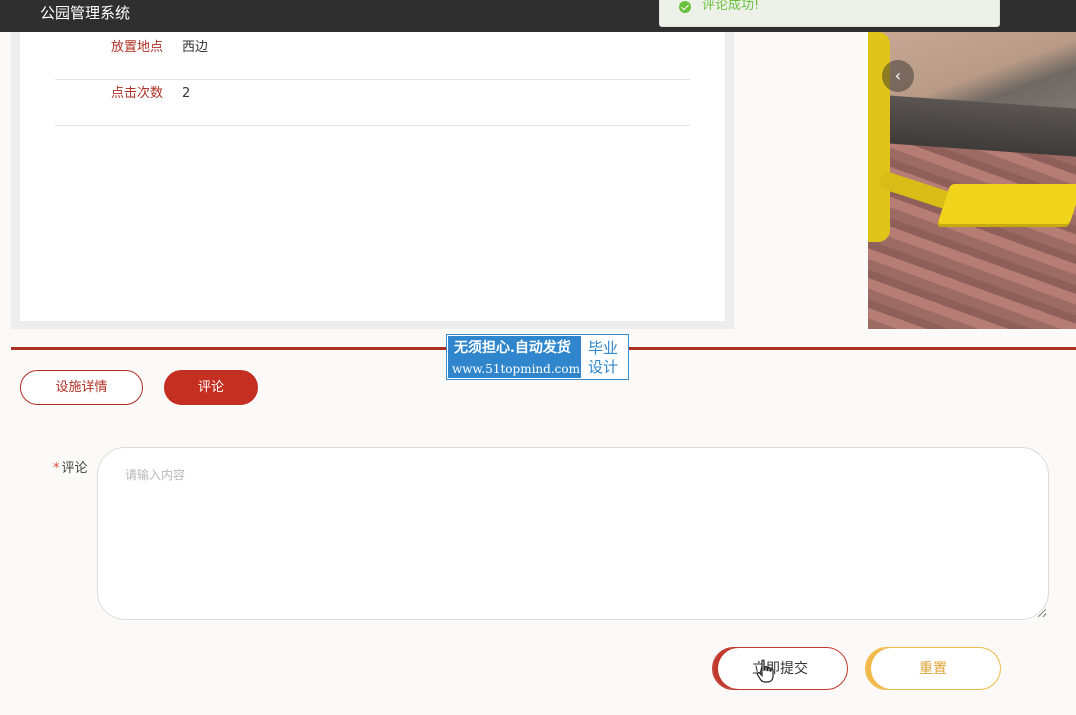 The width and height of the screenshot is (1076, 715). Describe the element at coordinates (685, 7) in the screenshot. I see `check-circle-icon` at that location.